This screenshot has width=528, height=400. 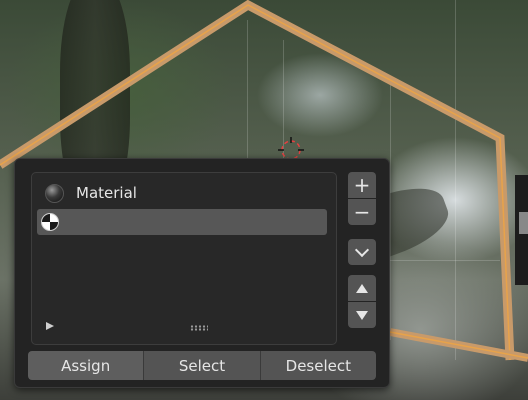 What do you see at coordinates (86, 365) in the screenshot?
I see `assign-button: Assign` at bounding box center [86, 365].